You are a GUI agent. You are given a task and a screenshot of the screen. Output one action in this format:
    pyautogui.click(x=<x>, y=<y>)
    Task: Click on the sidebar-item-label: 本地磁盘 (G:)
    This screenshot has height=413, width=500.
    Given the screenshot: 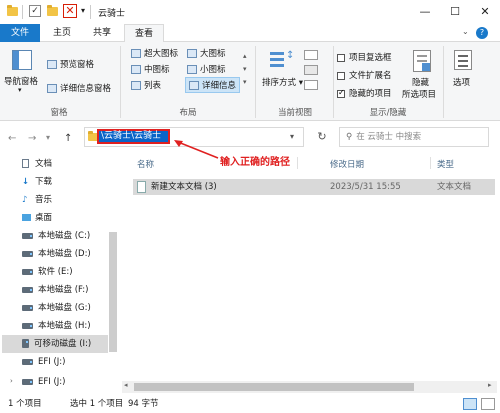 What is the action you would take?
    pyautogui.click(x=64, y=308)
    